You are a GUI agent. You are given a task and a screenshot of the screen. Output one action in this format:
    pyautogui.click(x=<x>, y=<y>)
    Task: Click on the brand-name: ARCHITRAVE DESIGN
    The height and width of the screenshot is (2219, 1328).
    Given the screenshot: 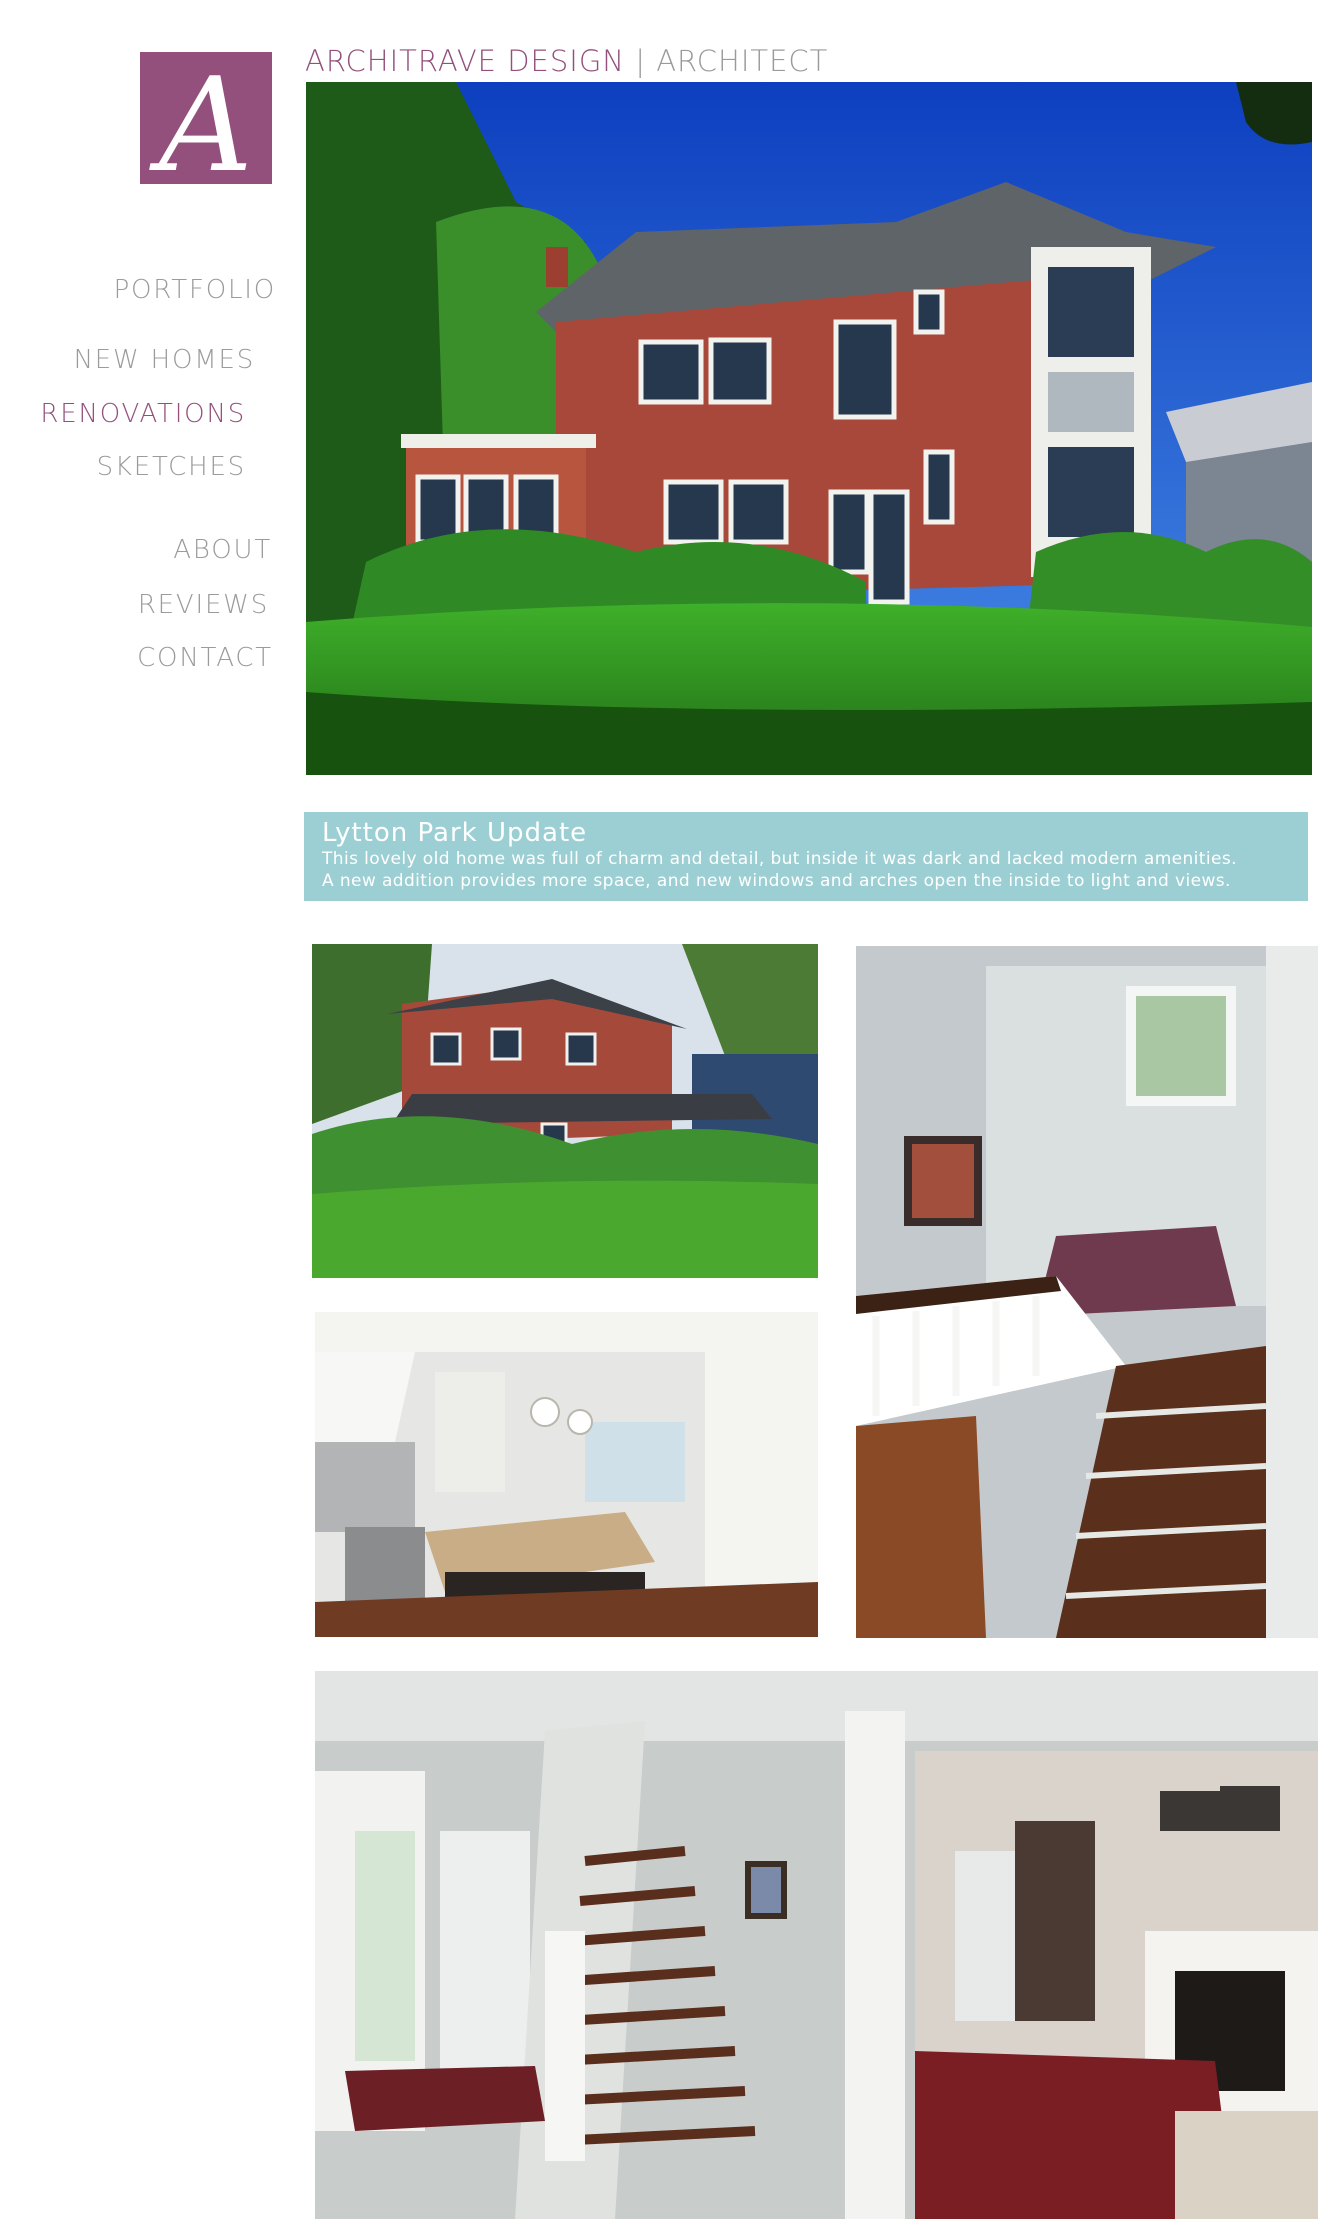 What is the action you would take?
    pyautogui.click(x=465, y=61)
    